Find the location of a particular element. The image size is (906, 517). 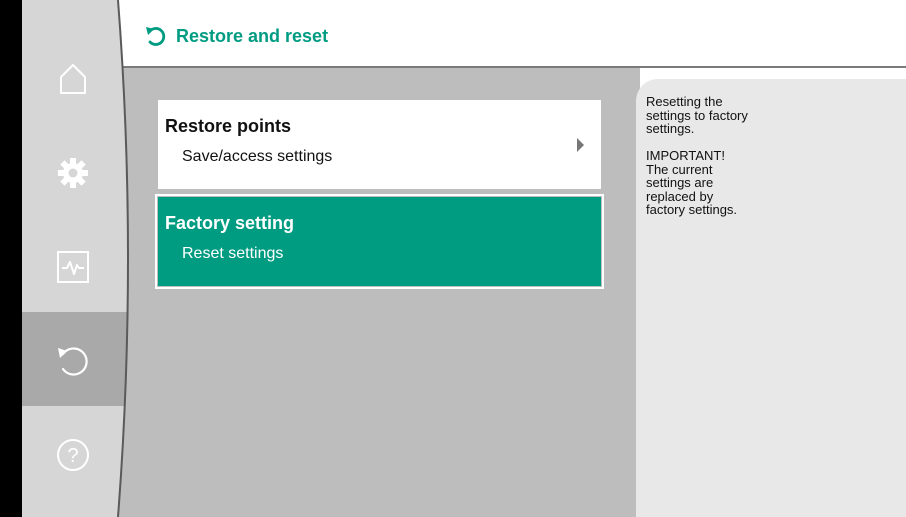

sidebar-item-help: ? is located at coordinates (70, 453).